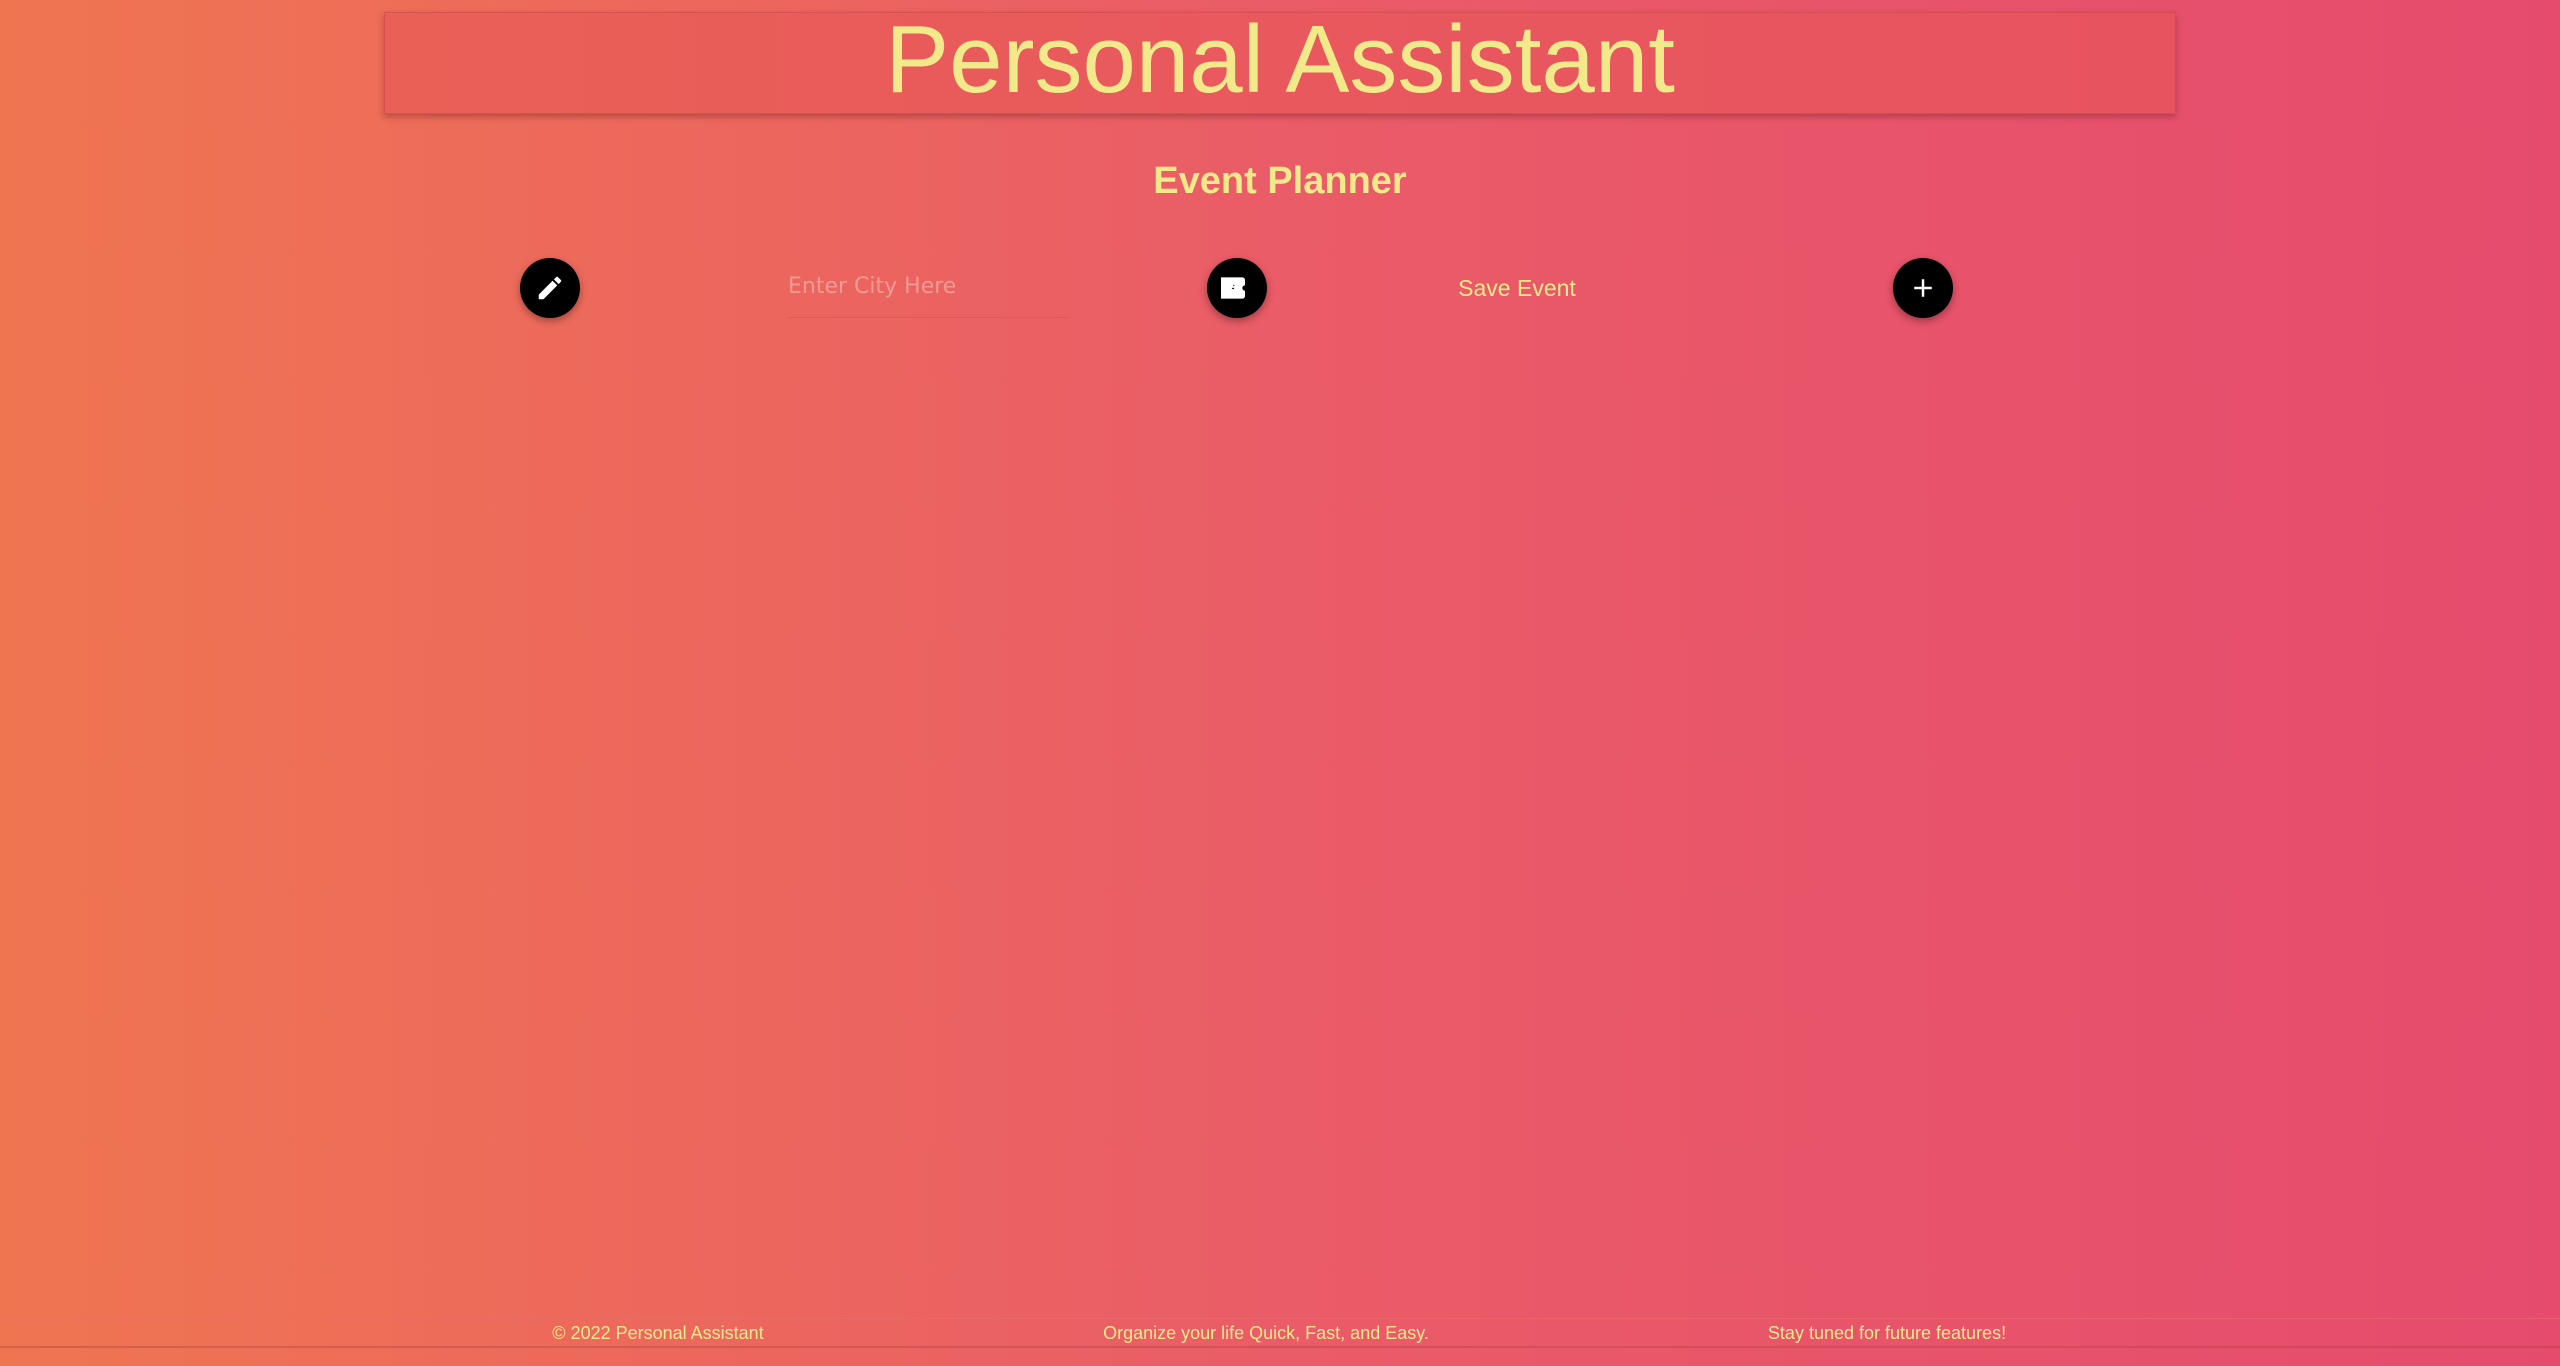  Describe the element at coordinates (1517, 288) in the screenshot. I see `save-event-button: Save Event` at that location.